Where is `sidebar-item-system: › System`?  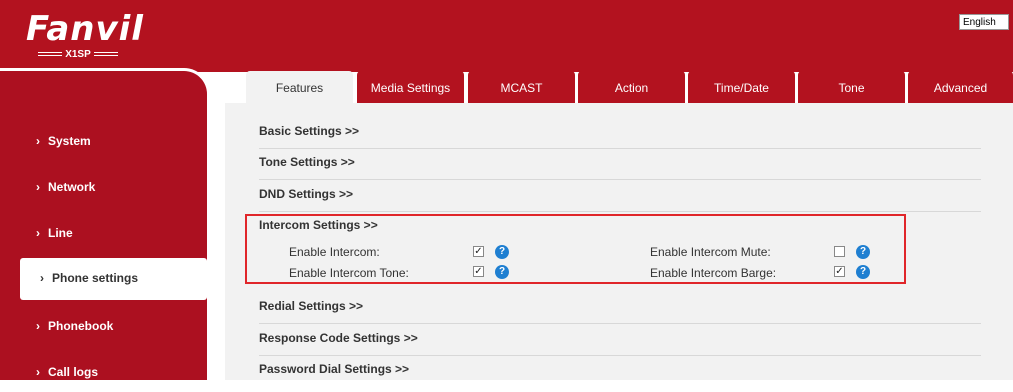
sidebar-item-system: › System is located at coordinates (102, 141).